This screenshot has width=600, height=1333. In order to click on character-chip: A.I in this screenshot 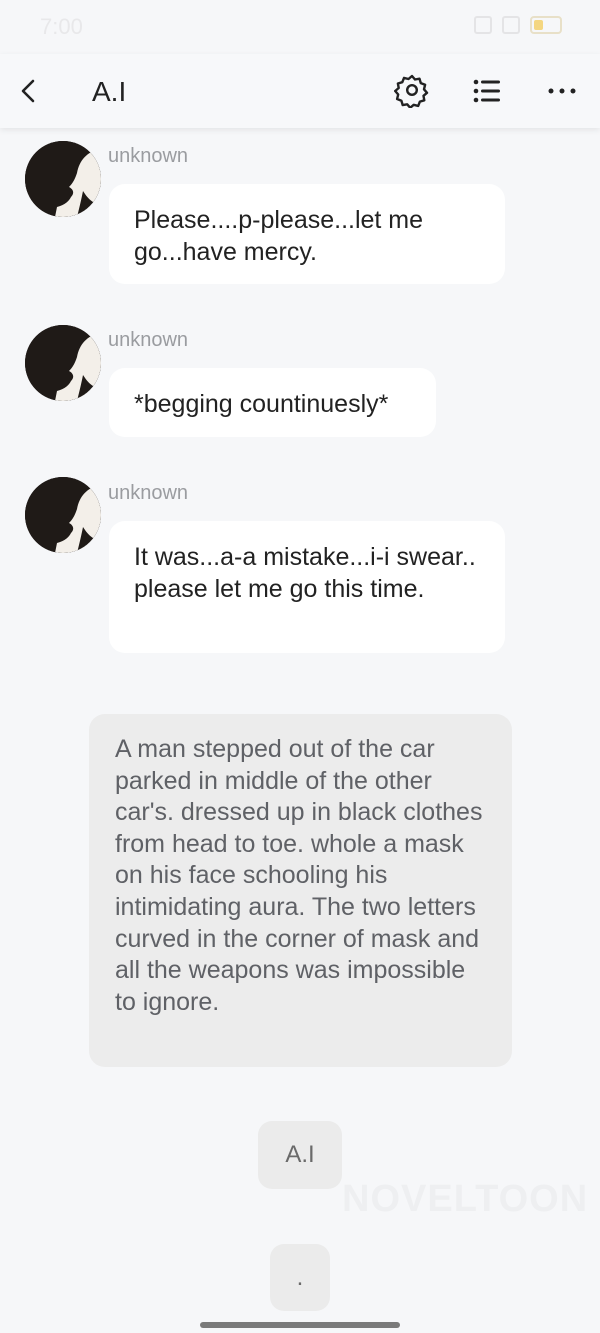, I will do `click(300, 1155)`.